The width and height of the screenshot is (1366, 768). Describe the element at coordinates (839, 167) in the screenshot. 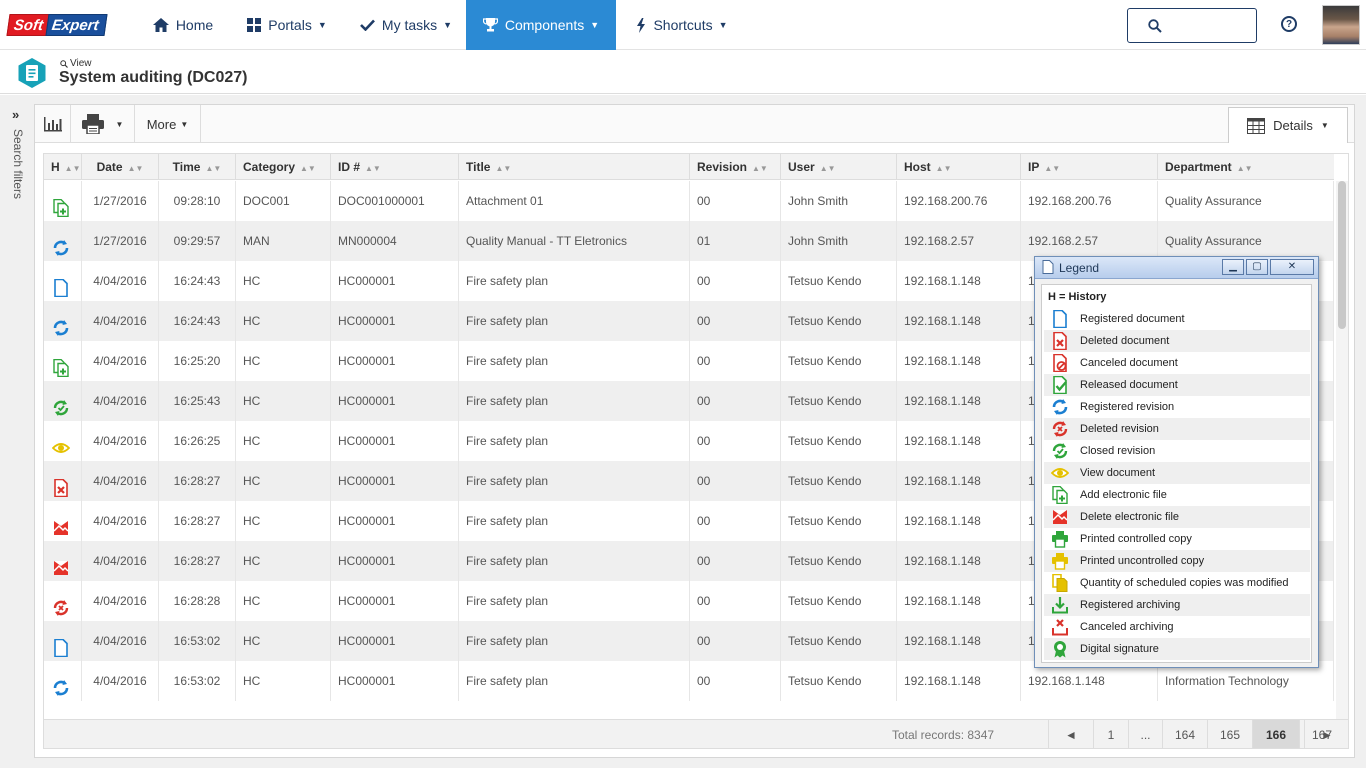

I see `column-header-user: User ▲▼` at that location.